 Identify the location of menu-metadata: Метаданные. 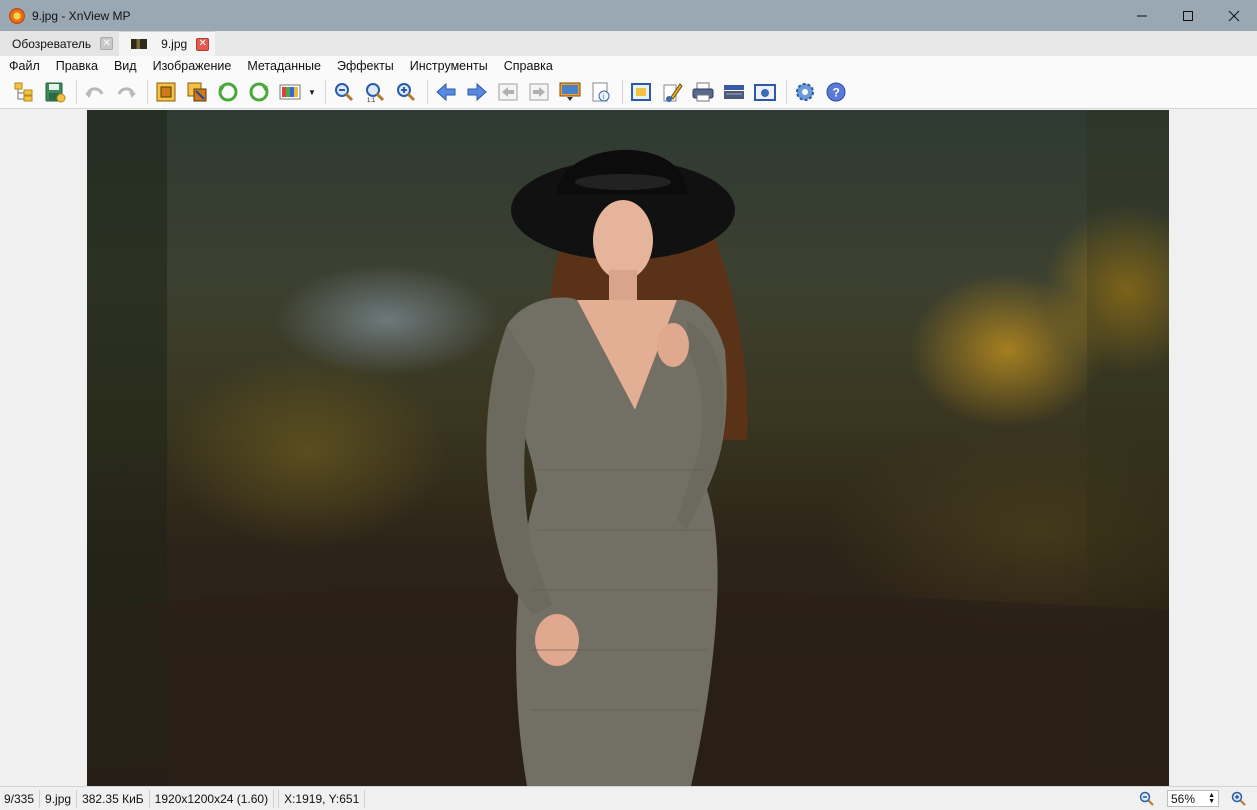
(284, 66).